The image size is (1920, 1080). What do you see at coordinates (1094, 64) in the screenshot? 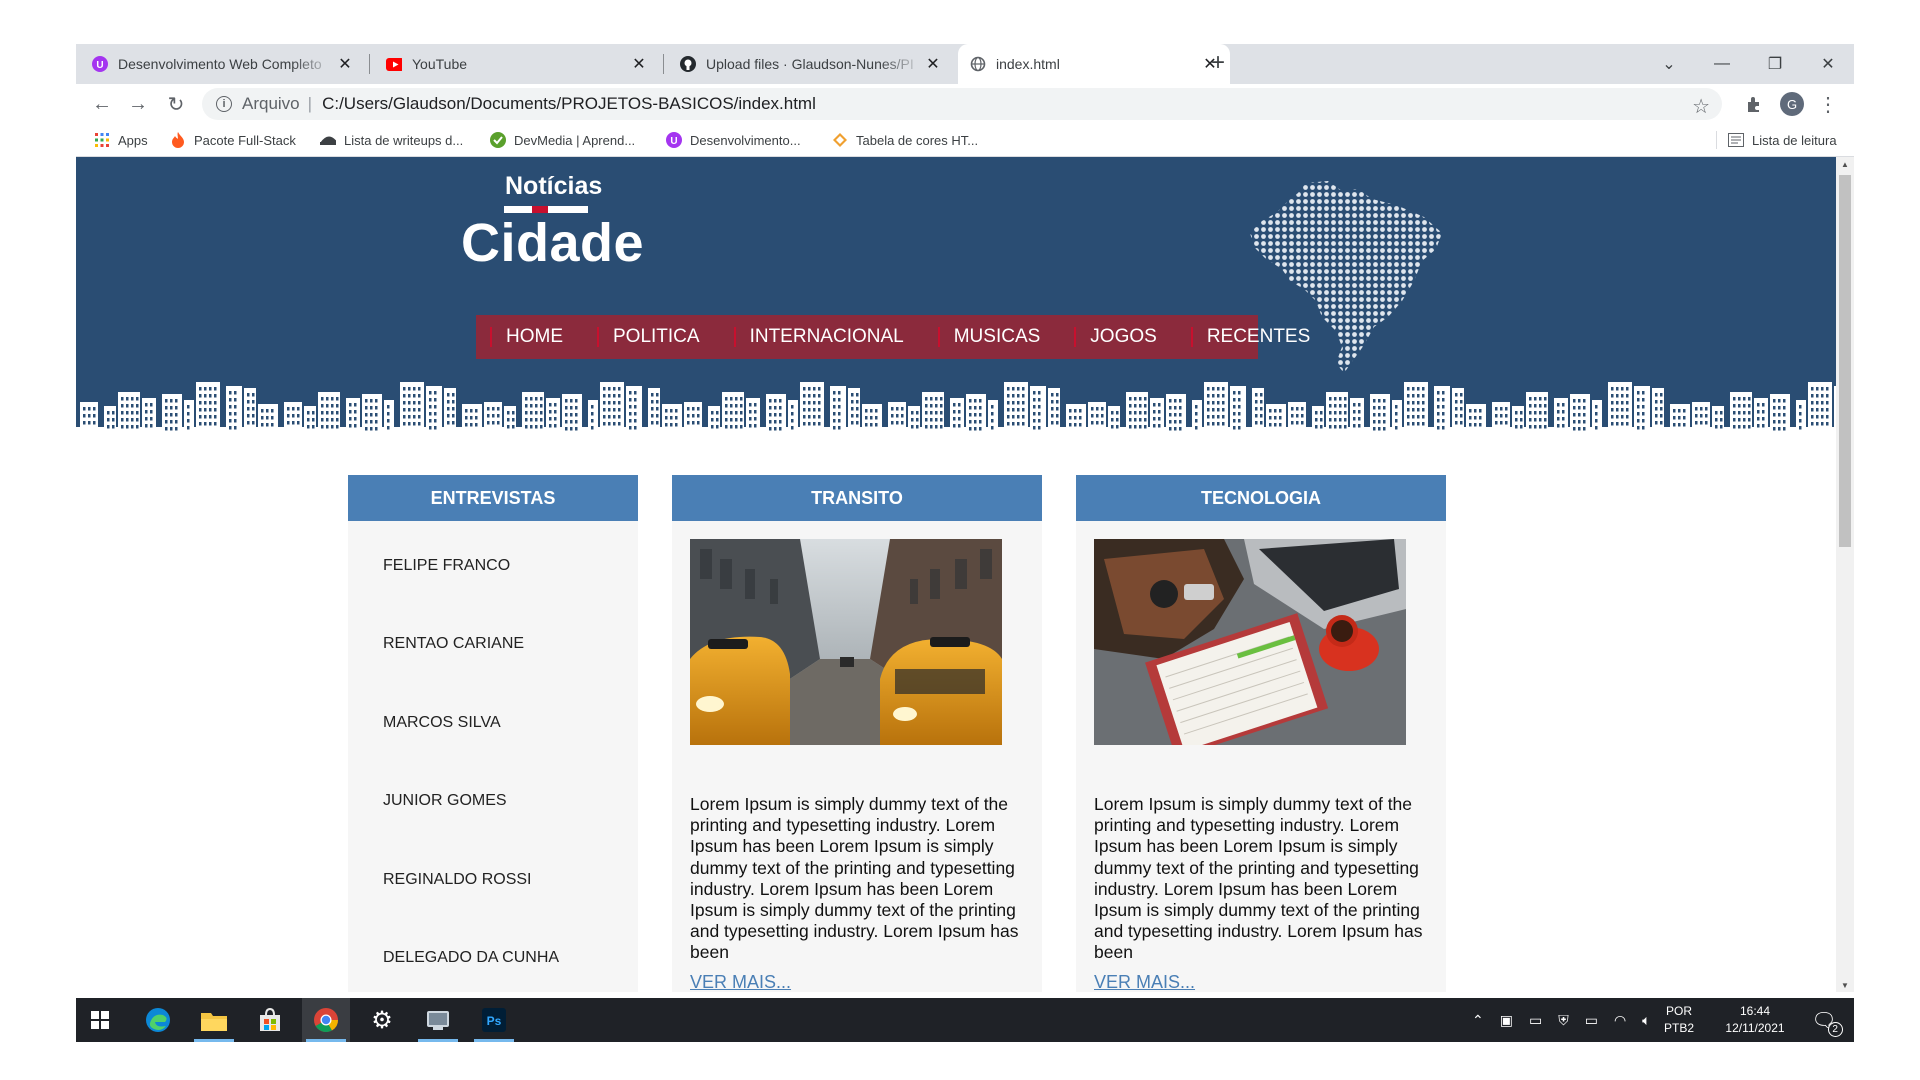
I see `tab-index-html: index.html ✕` at bounding box center [1094, 64].